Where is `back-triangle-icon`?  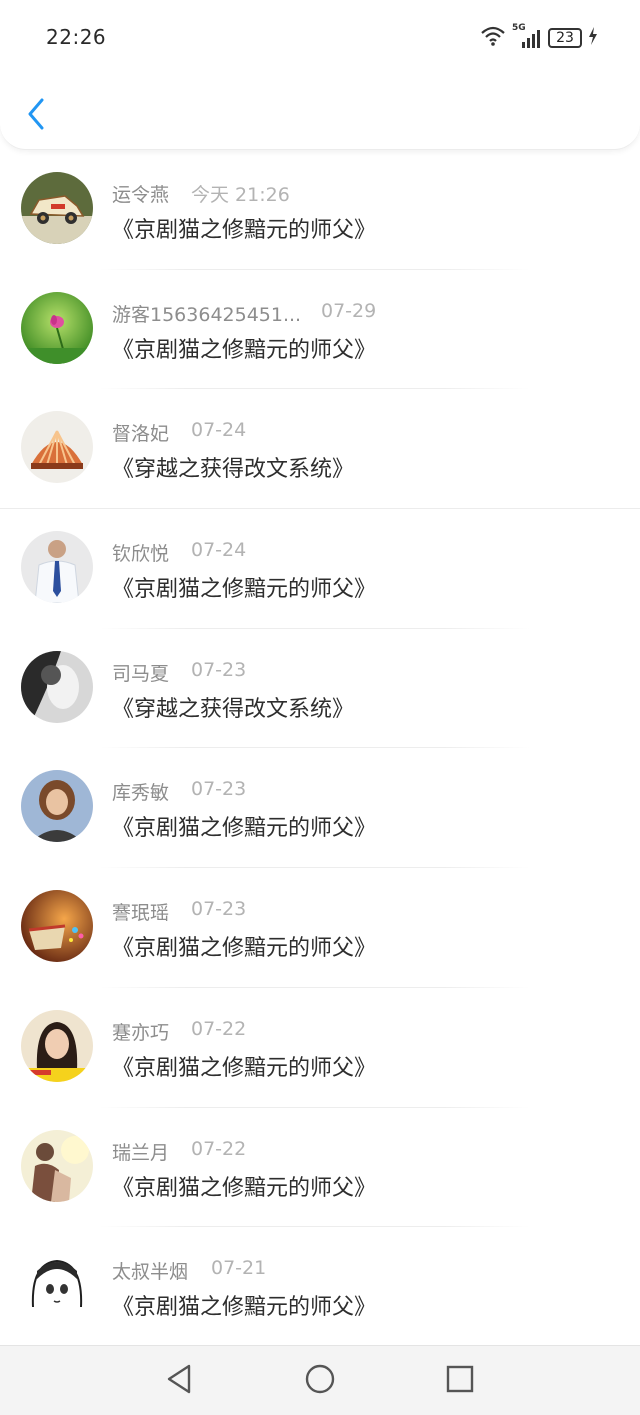
back-triangle-icon is located at coordinates (180, 1381).